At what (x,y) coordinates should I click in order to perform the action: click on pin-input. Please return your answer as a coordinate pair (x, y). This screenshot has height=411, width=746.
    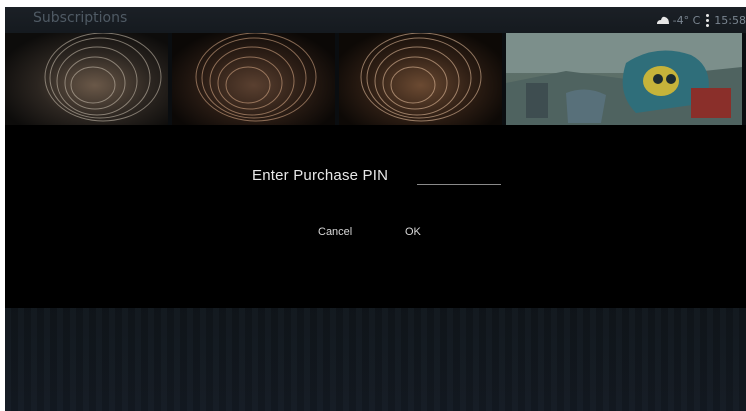
    Looking at the image, I should click on (459, 177).